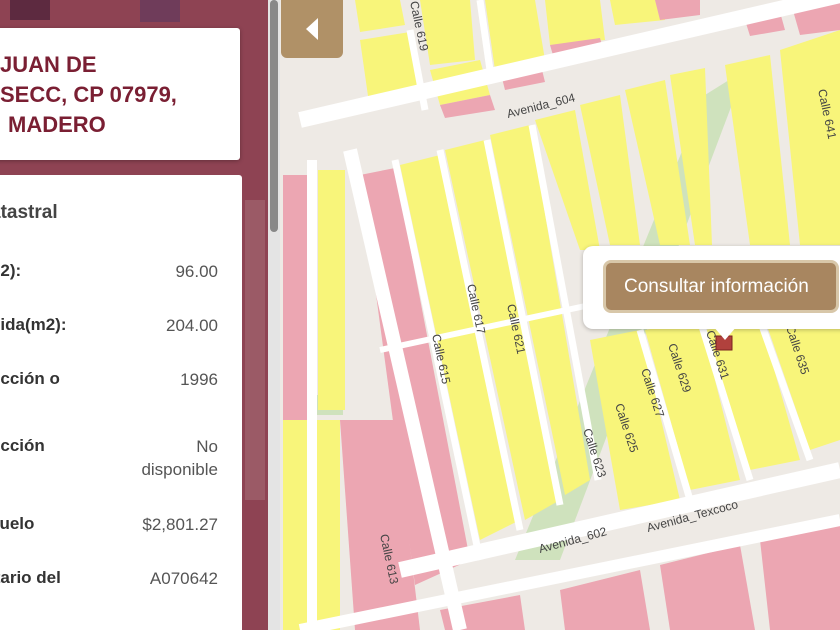  Describe the element at coordinates (199, 379) in the screenshot. I see `row-value: 1996` at that location.